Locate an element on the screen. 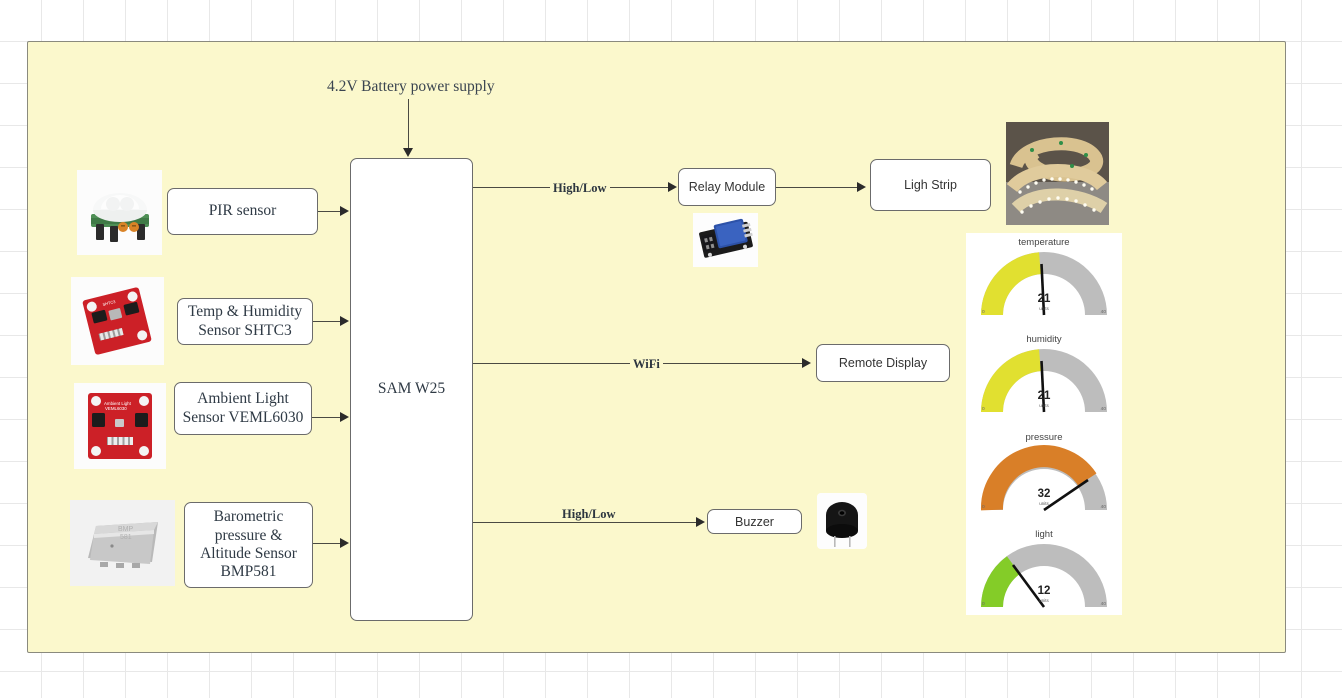 The image size is (1342, 698). output-label-relay-module: Relay Module is located at coordinates (727, 187).